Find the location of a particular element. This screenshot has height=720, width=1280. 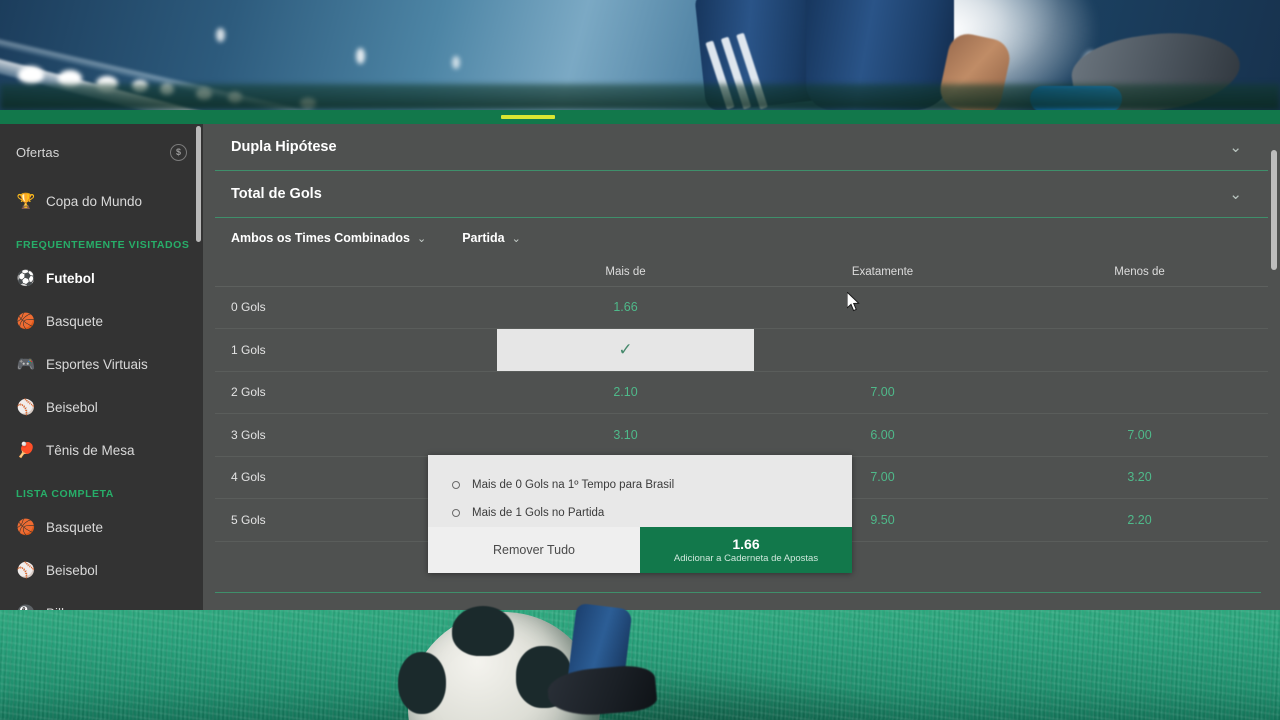

sidebar-item-basquete-full: 🏀 Basquete is located at coordinates (101, 527).